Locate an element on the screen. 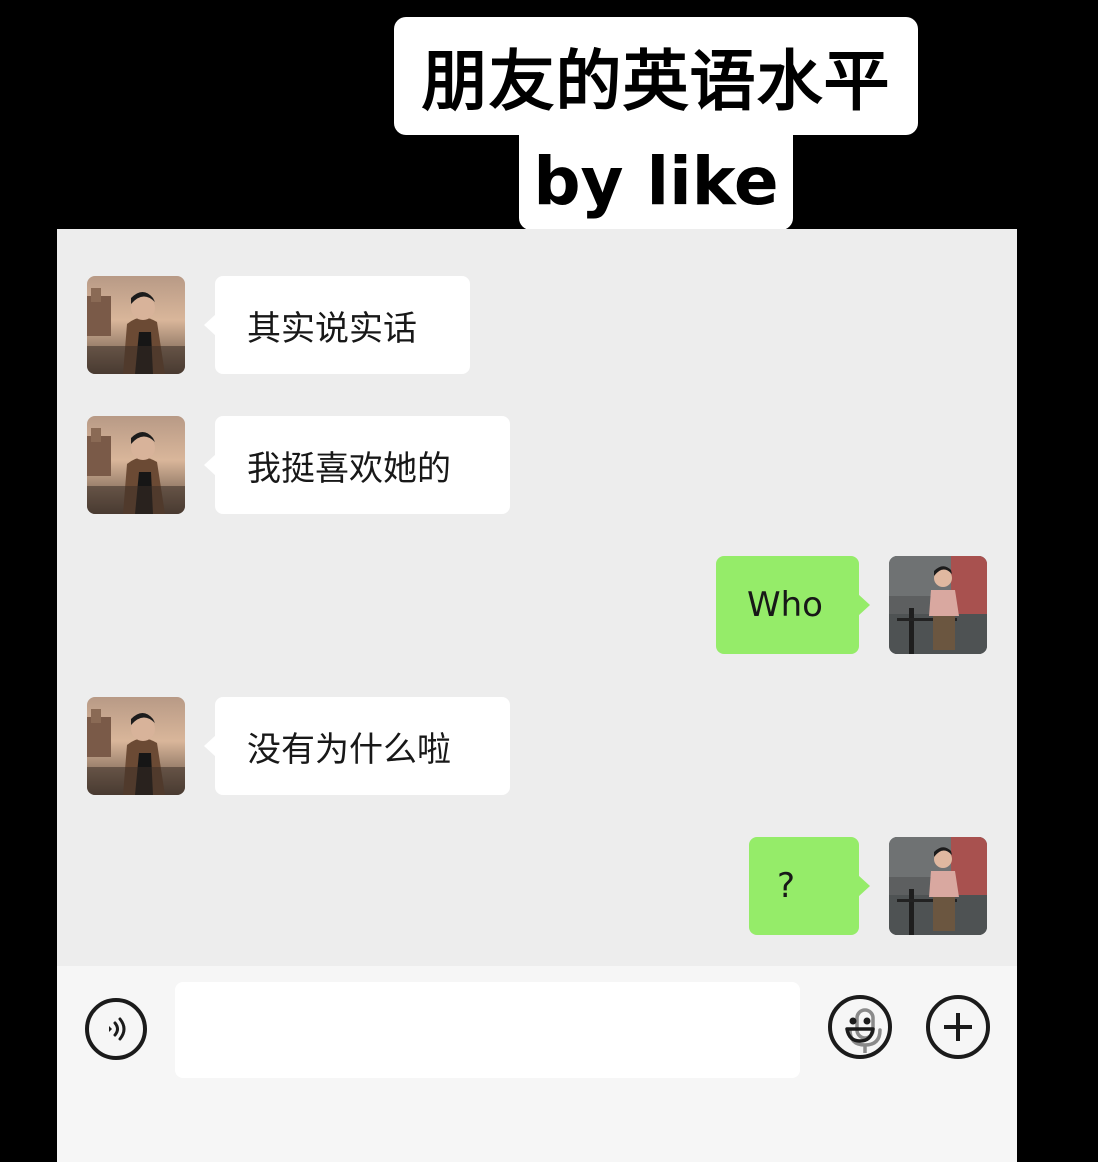  message-text: Who is located at coordinates (785, 605).